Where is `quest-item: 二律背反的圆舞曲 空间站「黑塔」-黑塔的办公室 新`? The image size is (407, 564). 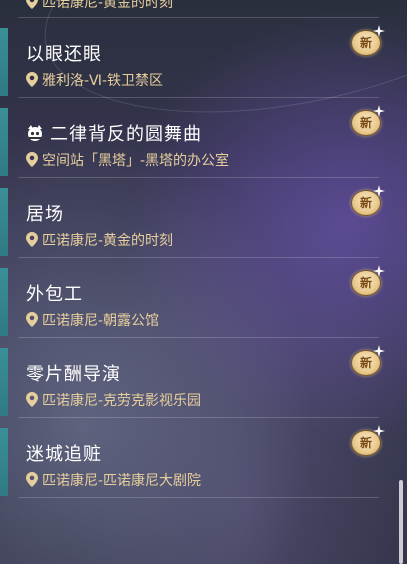 quest-item: 二律背反的圆舞曲 空间站「黑塔」-黑塔的办公室 新 is located at coordinates (203, 138).